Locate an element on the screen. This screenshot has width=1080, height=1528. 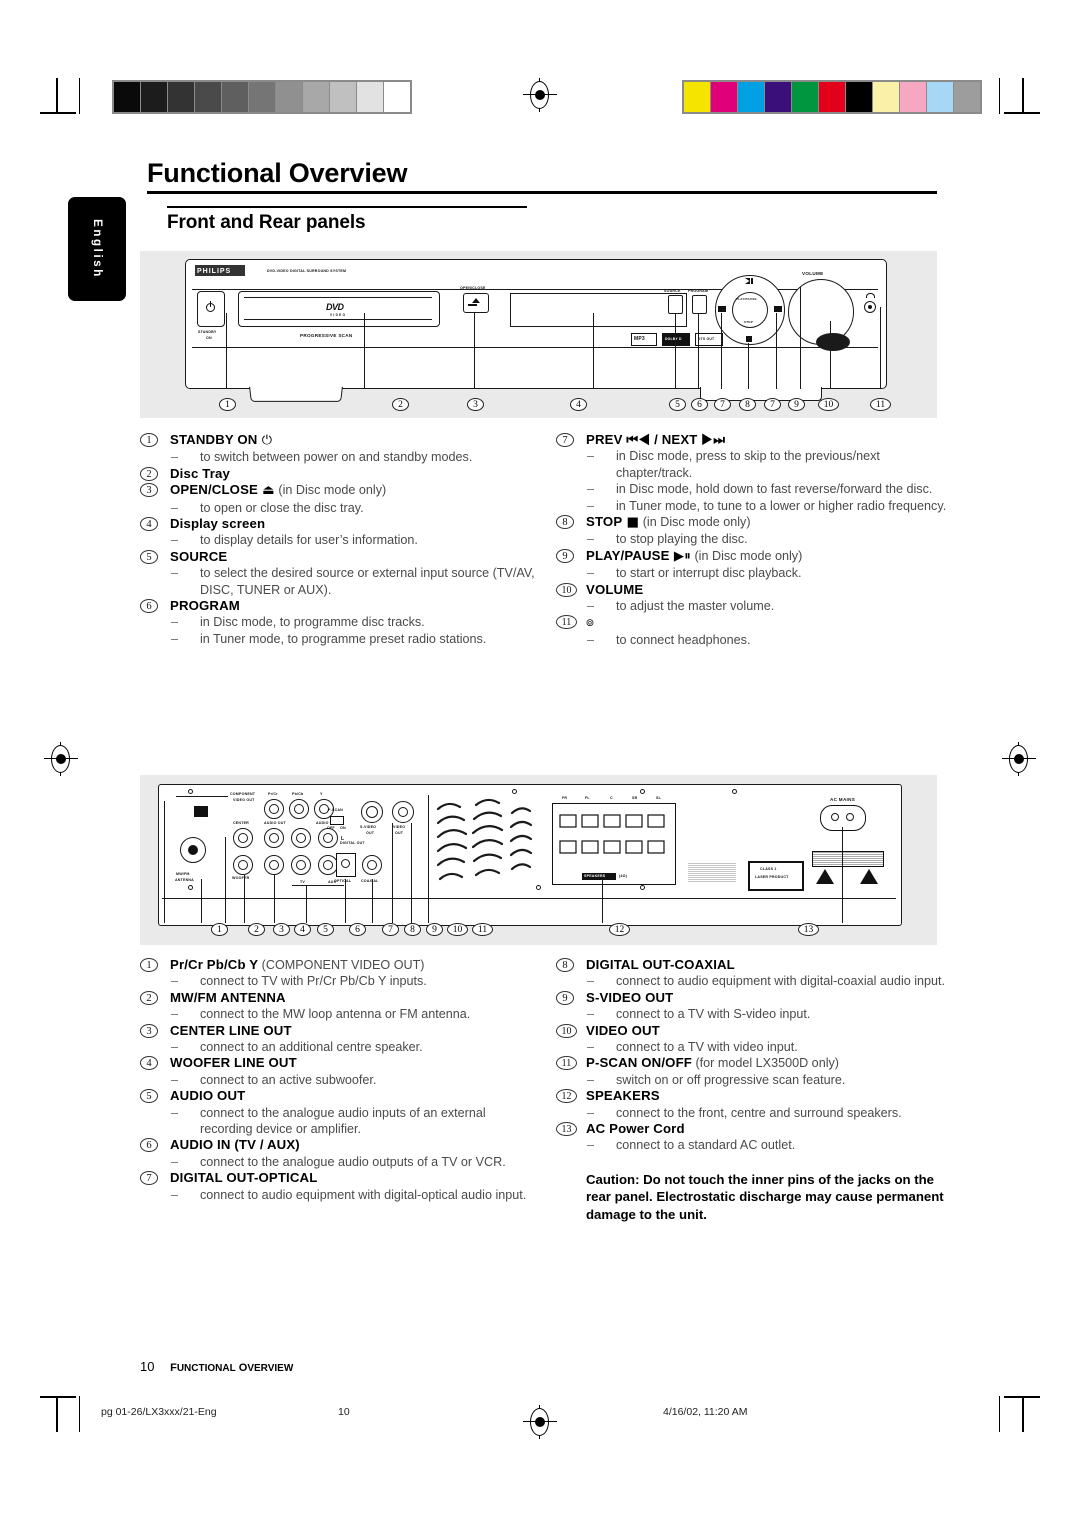
disc-tray-slot is located at coordinates (338, 297).